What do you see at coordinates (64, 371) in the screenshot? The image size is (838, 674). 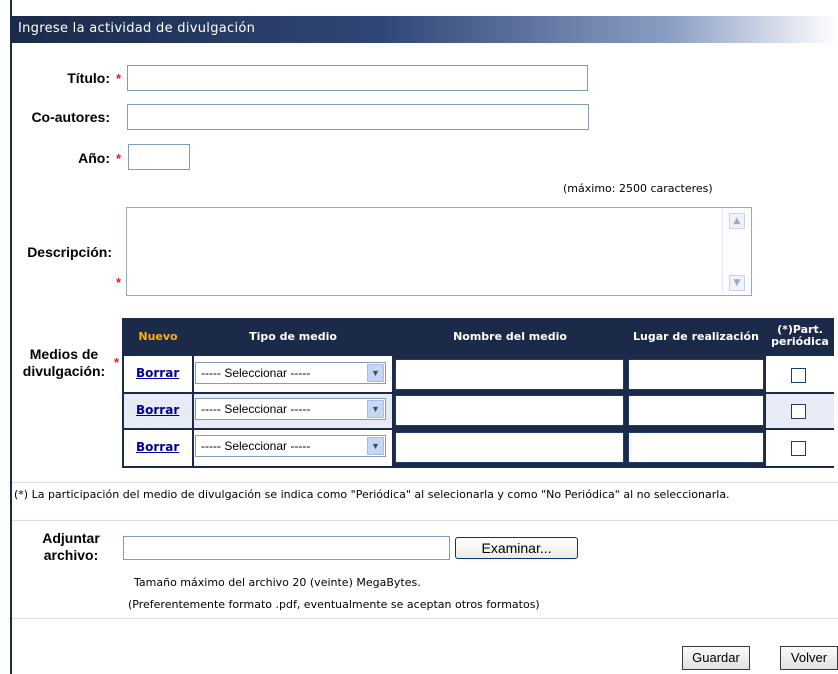 I see `medios-label-line2: divulgación:` at bounding box center [64, 371].